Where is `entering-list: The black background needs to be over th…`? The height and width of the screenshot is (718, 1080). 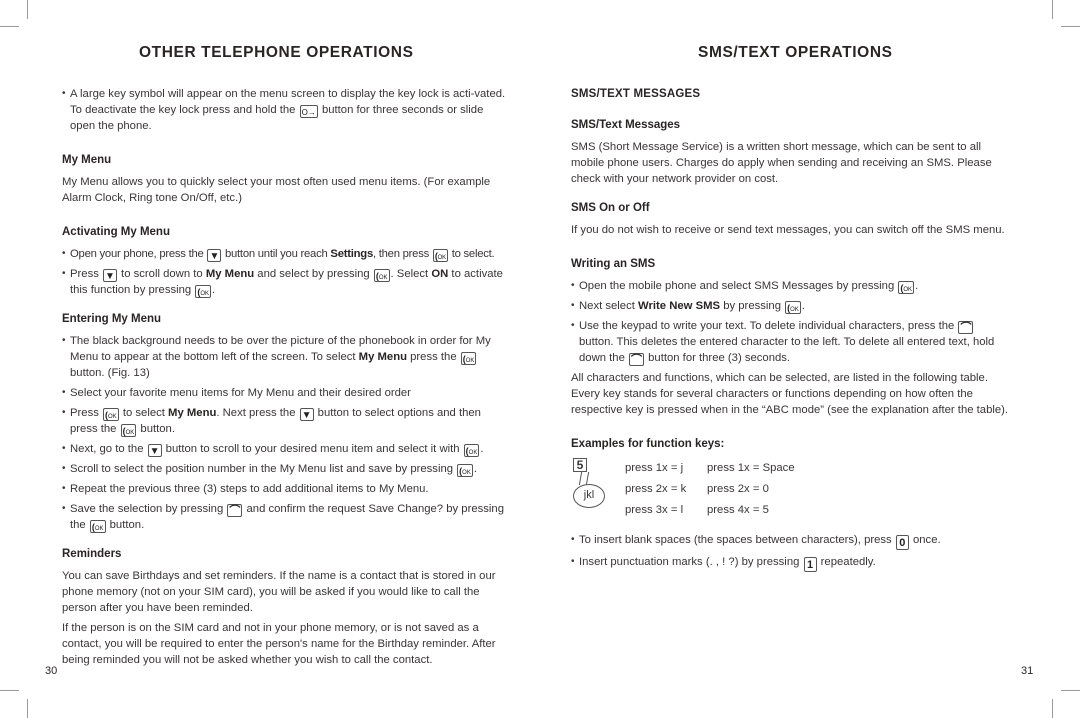 entering-list: The black background needs to be over th… is located at coordinates (284, 433).